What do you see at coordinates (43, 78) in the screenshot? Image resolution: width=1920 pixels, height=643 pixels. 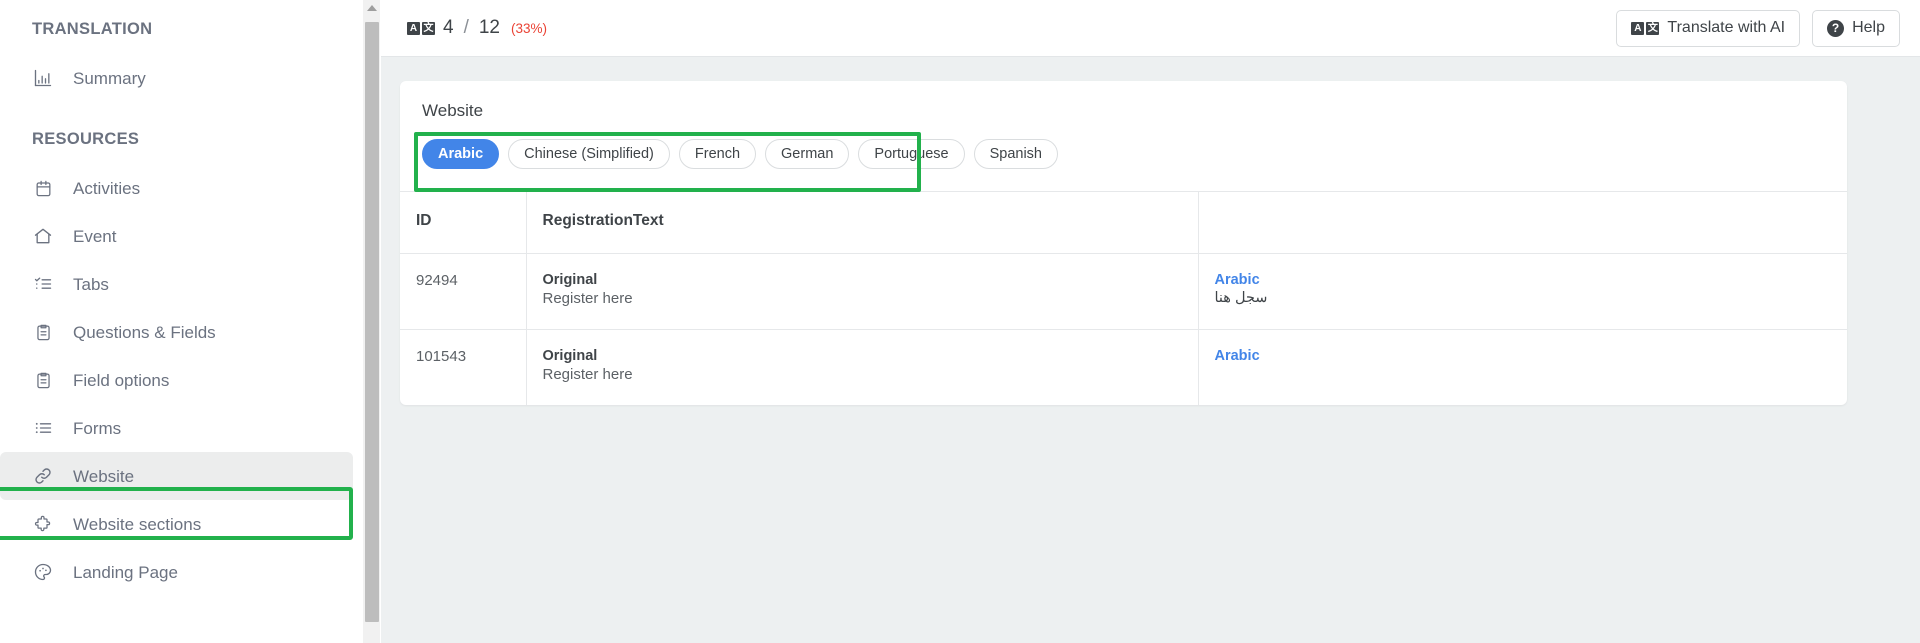 I see `bar-chart-icon` at bounding box center [43, 78].